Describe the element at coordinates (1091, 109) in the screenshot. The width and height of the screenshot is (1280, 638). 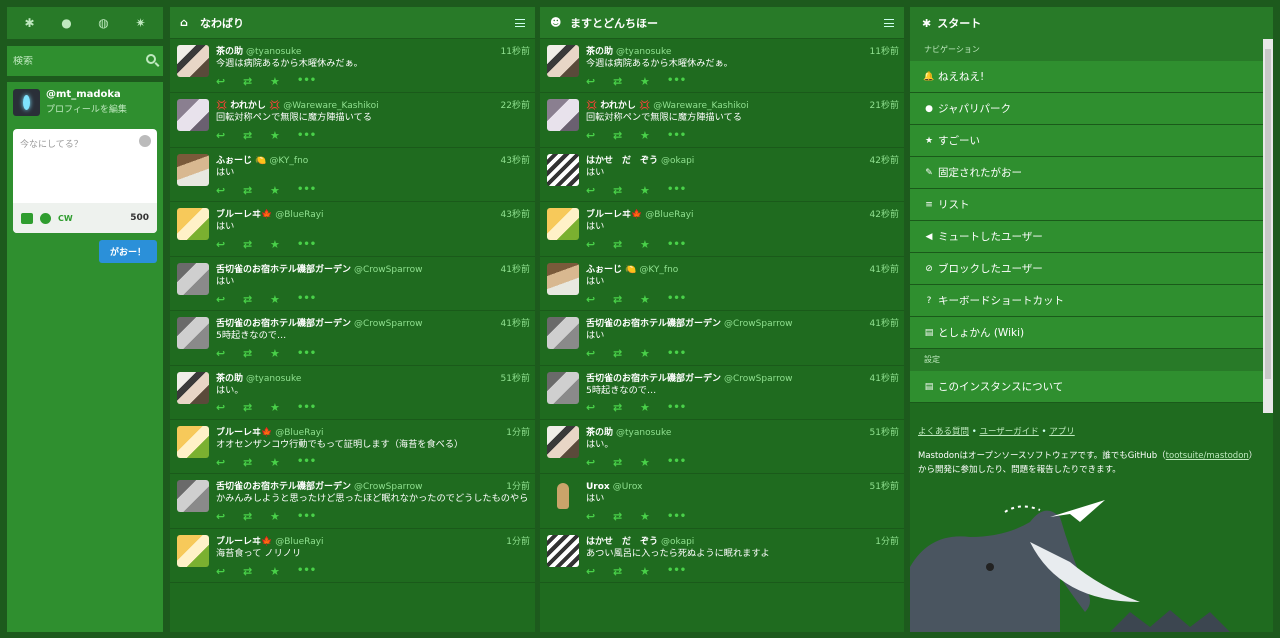
I see `menu-item: ● ジャパリパーク` at that location.